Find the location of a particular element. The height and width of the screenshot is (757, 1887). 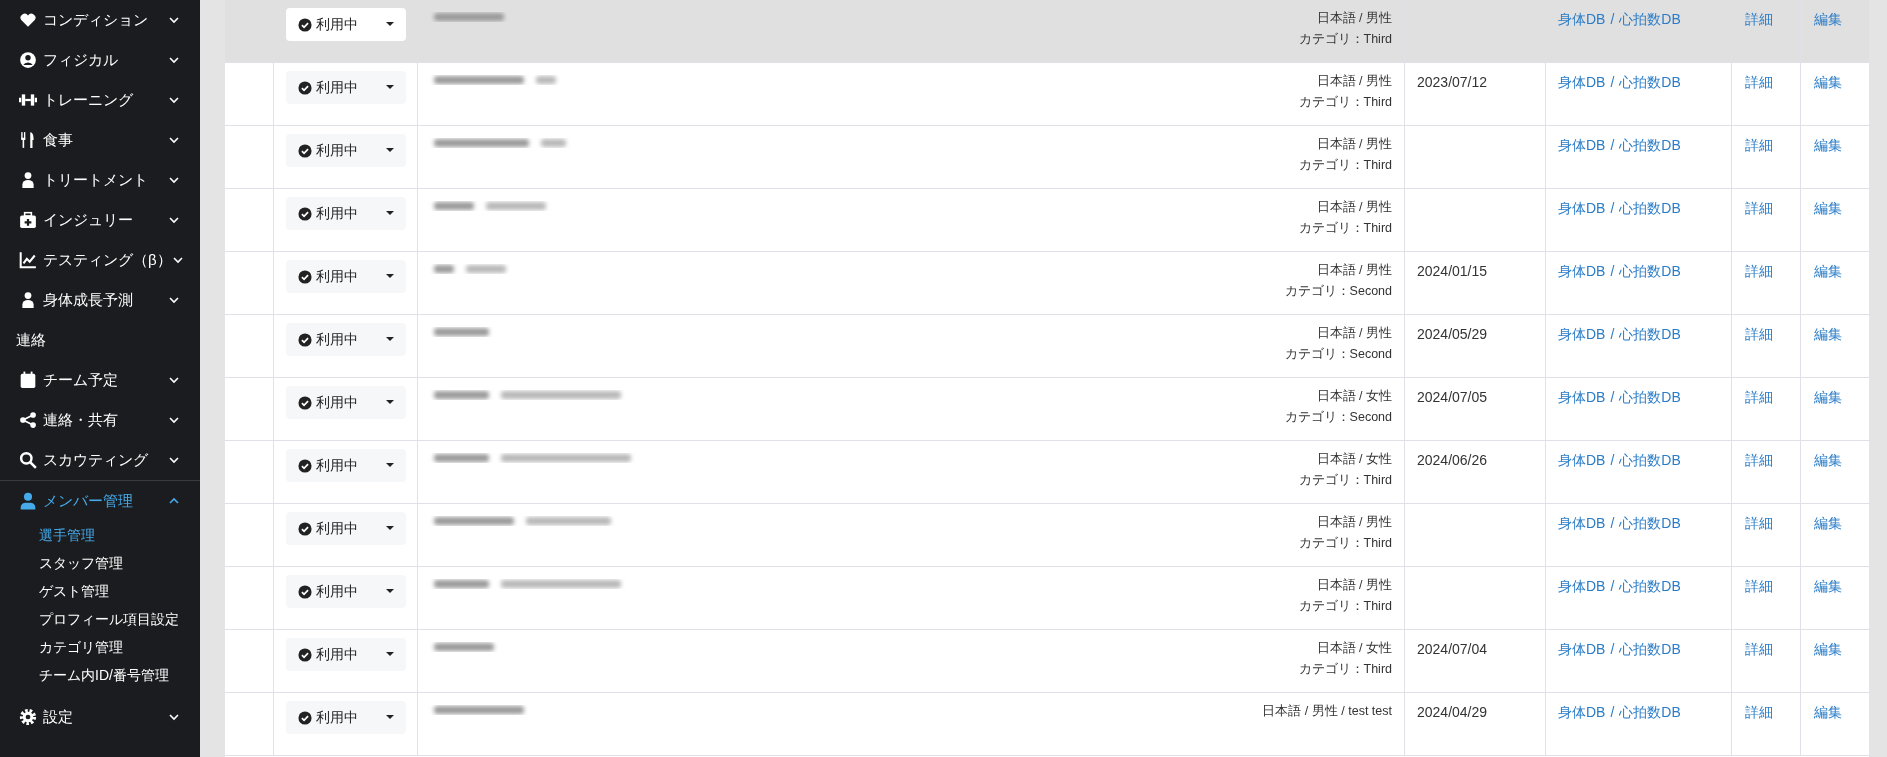

menu-item: 設定 is located at coordinates (100, 717).